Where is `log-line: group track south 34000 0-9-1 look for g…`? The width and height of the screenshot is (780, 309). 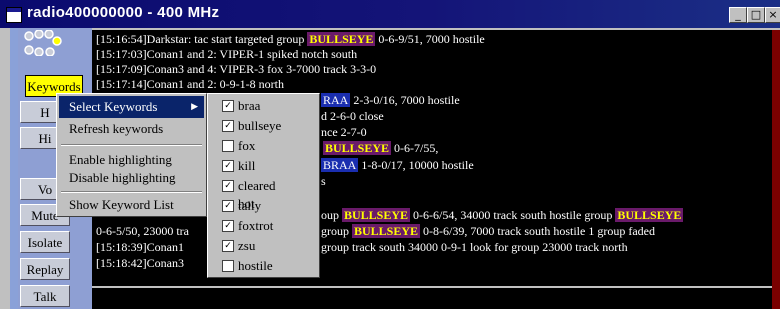 log-line: group track south 34000 0-9-1 look for g… is located at coordinates (474, 247).